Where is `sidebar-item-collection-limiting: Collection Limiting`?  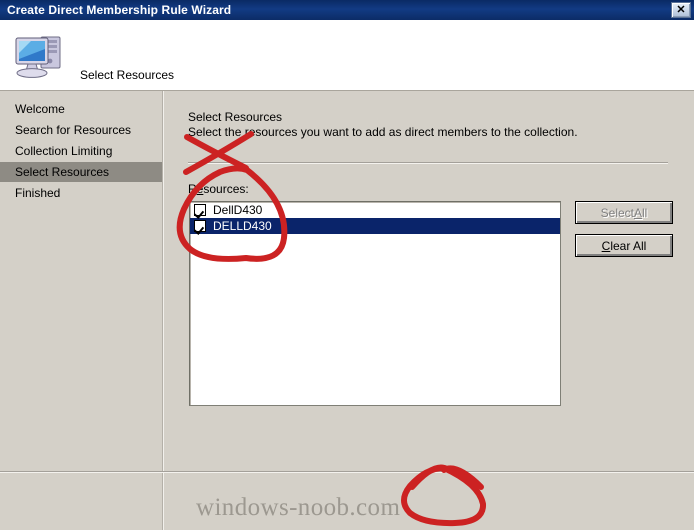
sidebar-item-collection-limiting: Collection Limiting is located at coordinates (81, 151).